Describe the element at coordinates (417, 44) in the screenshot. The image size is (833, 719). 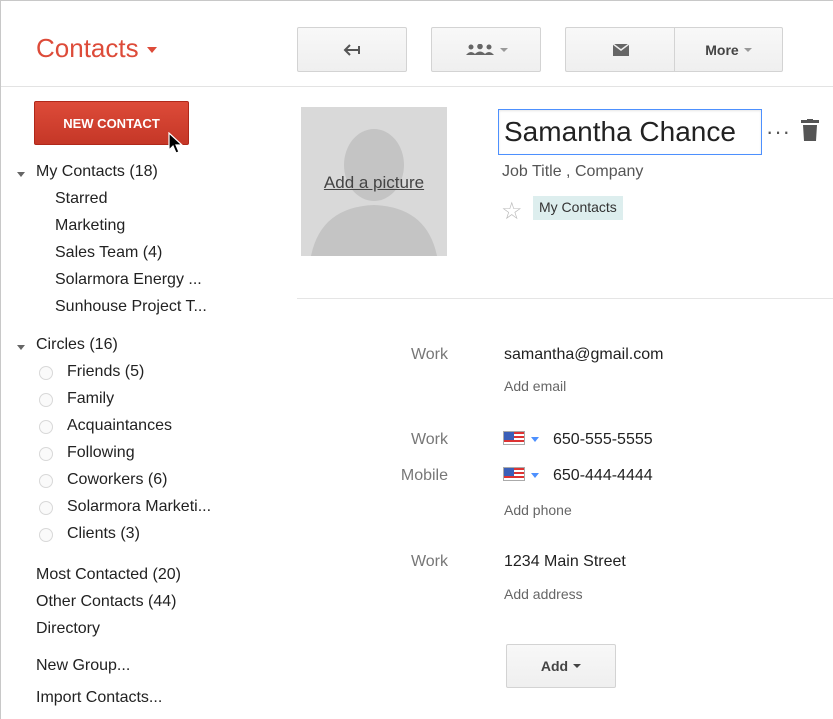
I see `app-header: Contacts More` at that location.